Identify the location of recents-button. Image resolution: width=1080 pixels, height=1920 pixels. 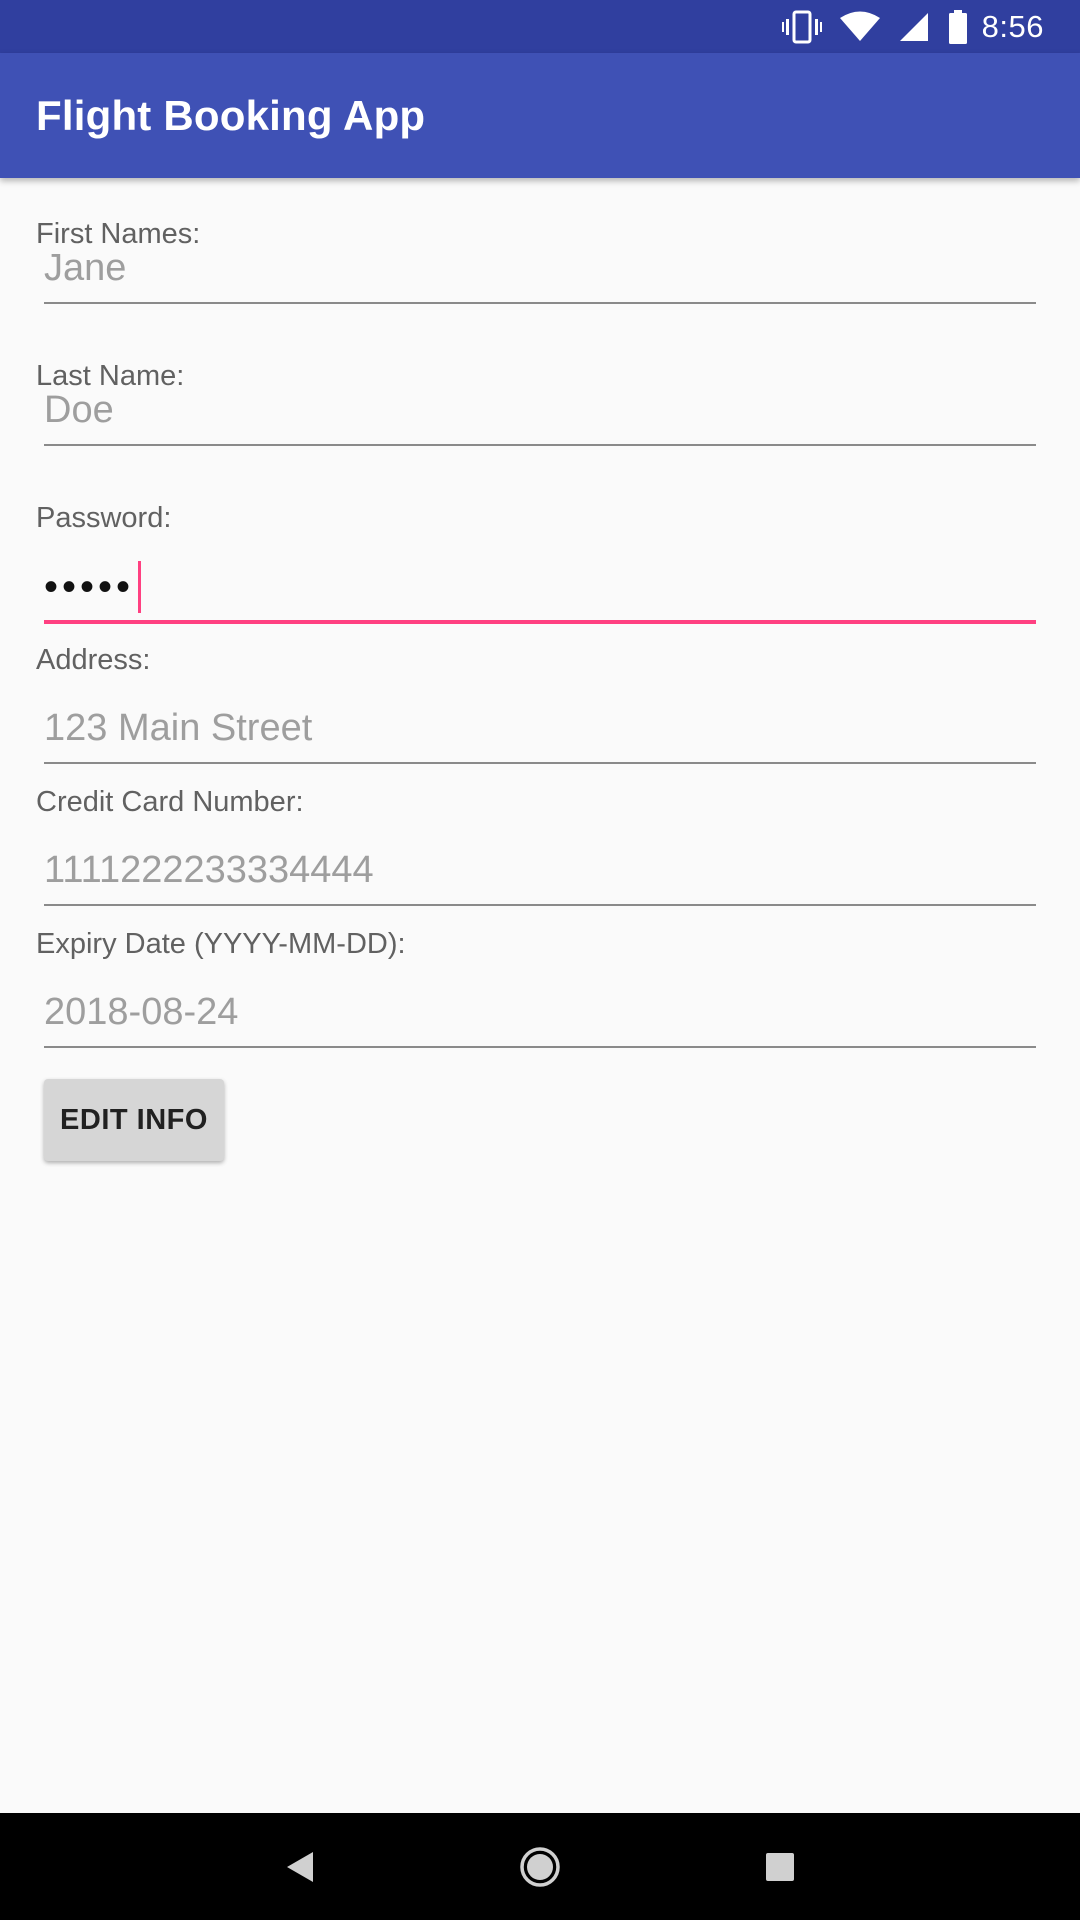
(780, 1867).